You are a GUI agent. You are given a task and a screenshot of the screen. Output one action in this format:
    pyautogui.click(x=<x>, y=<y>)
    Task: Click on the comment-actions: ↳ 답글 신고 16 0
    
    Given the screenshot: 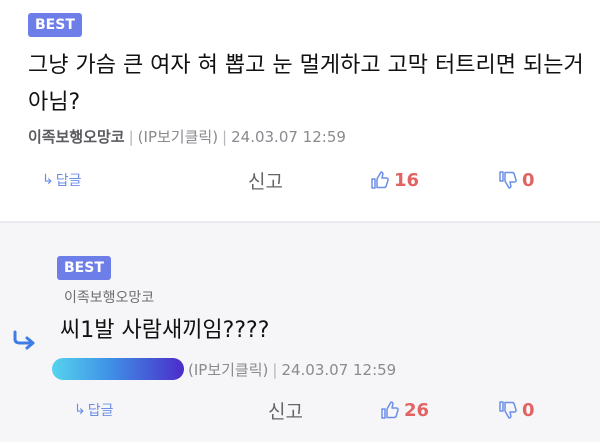 What is the action you would take?
    pyautogui.click(x=300, y=180)
    